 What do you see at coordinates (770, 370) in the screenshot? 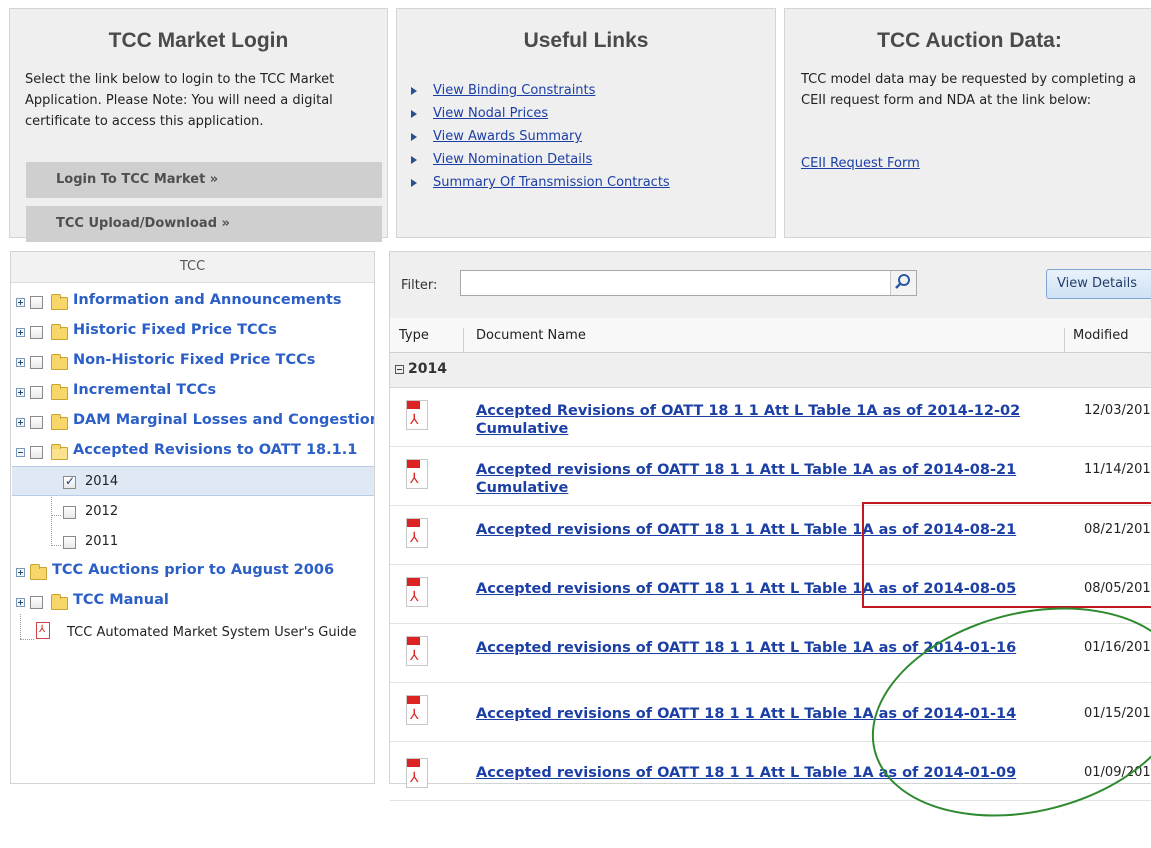
I see `group-row-2014: 2014` at bounding box center [770, 370].